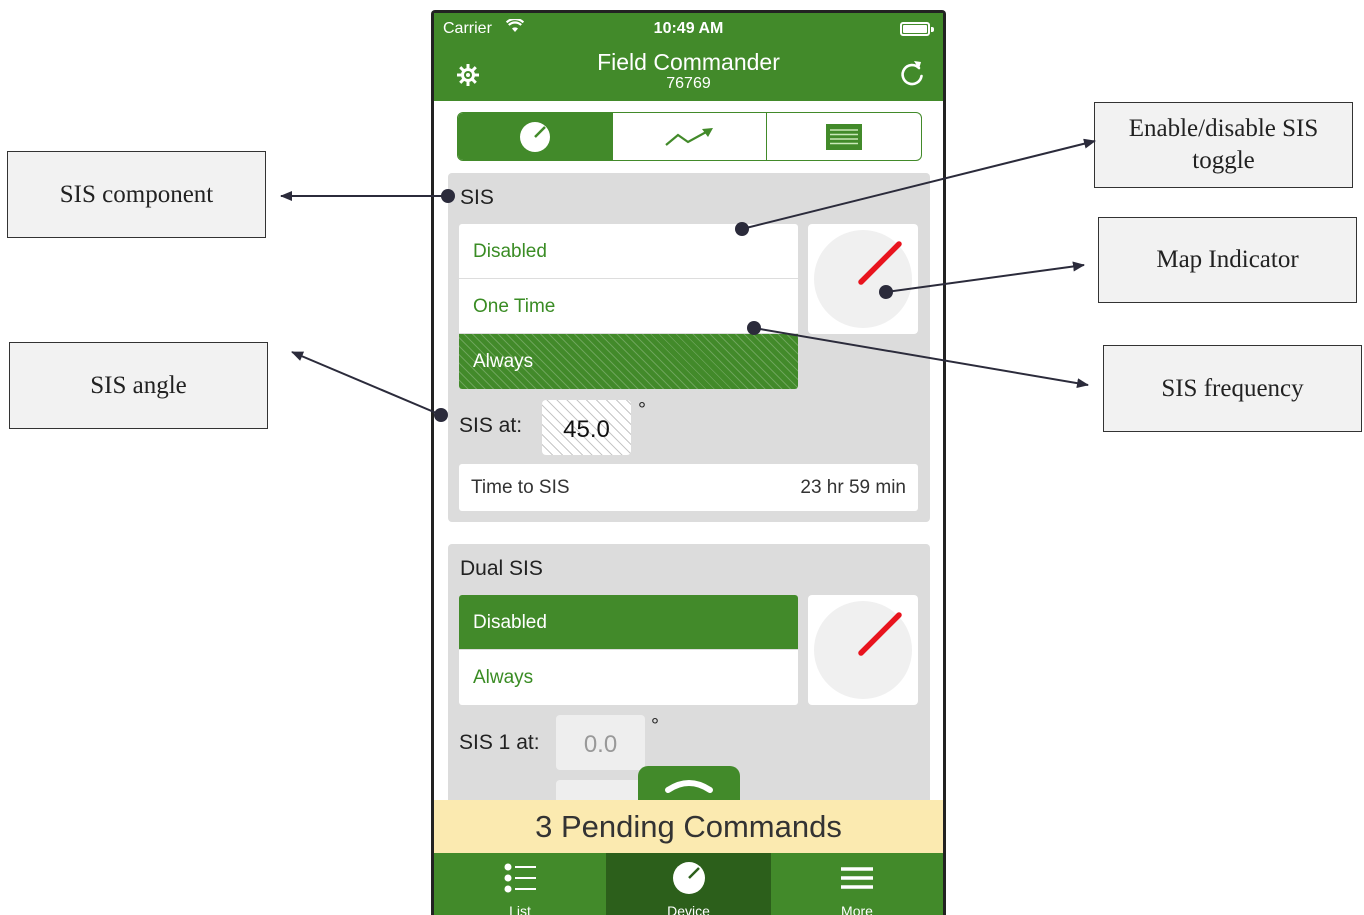  I want to click on tab-more-label: More, so click(857, 909).